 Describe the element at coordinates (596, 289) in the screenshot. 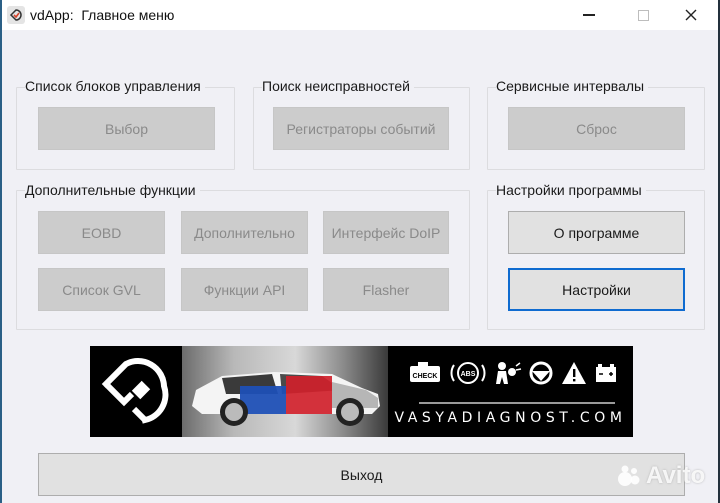

I see `settings-button: Настройки` at that location.